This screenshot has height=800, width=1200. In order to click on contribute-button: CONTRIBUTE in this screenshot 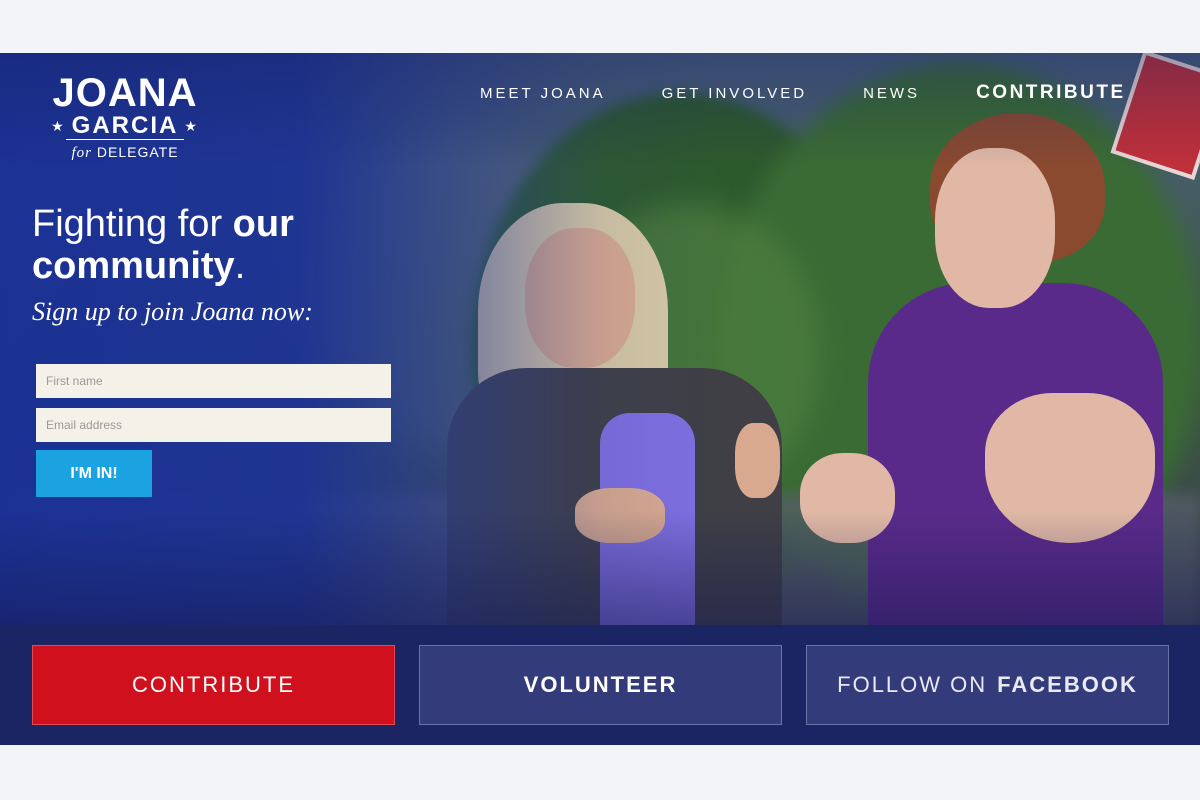, I will do `click(213, 685)`.